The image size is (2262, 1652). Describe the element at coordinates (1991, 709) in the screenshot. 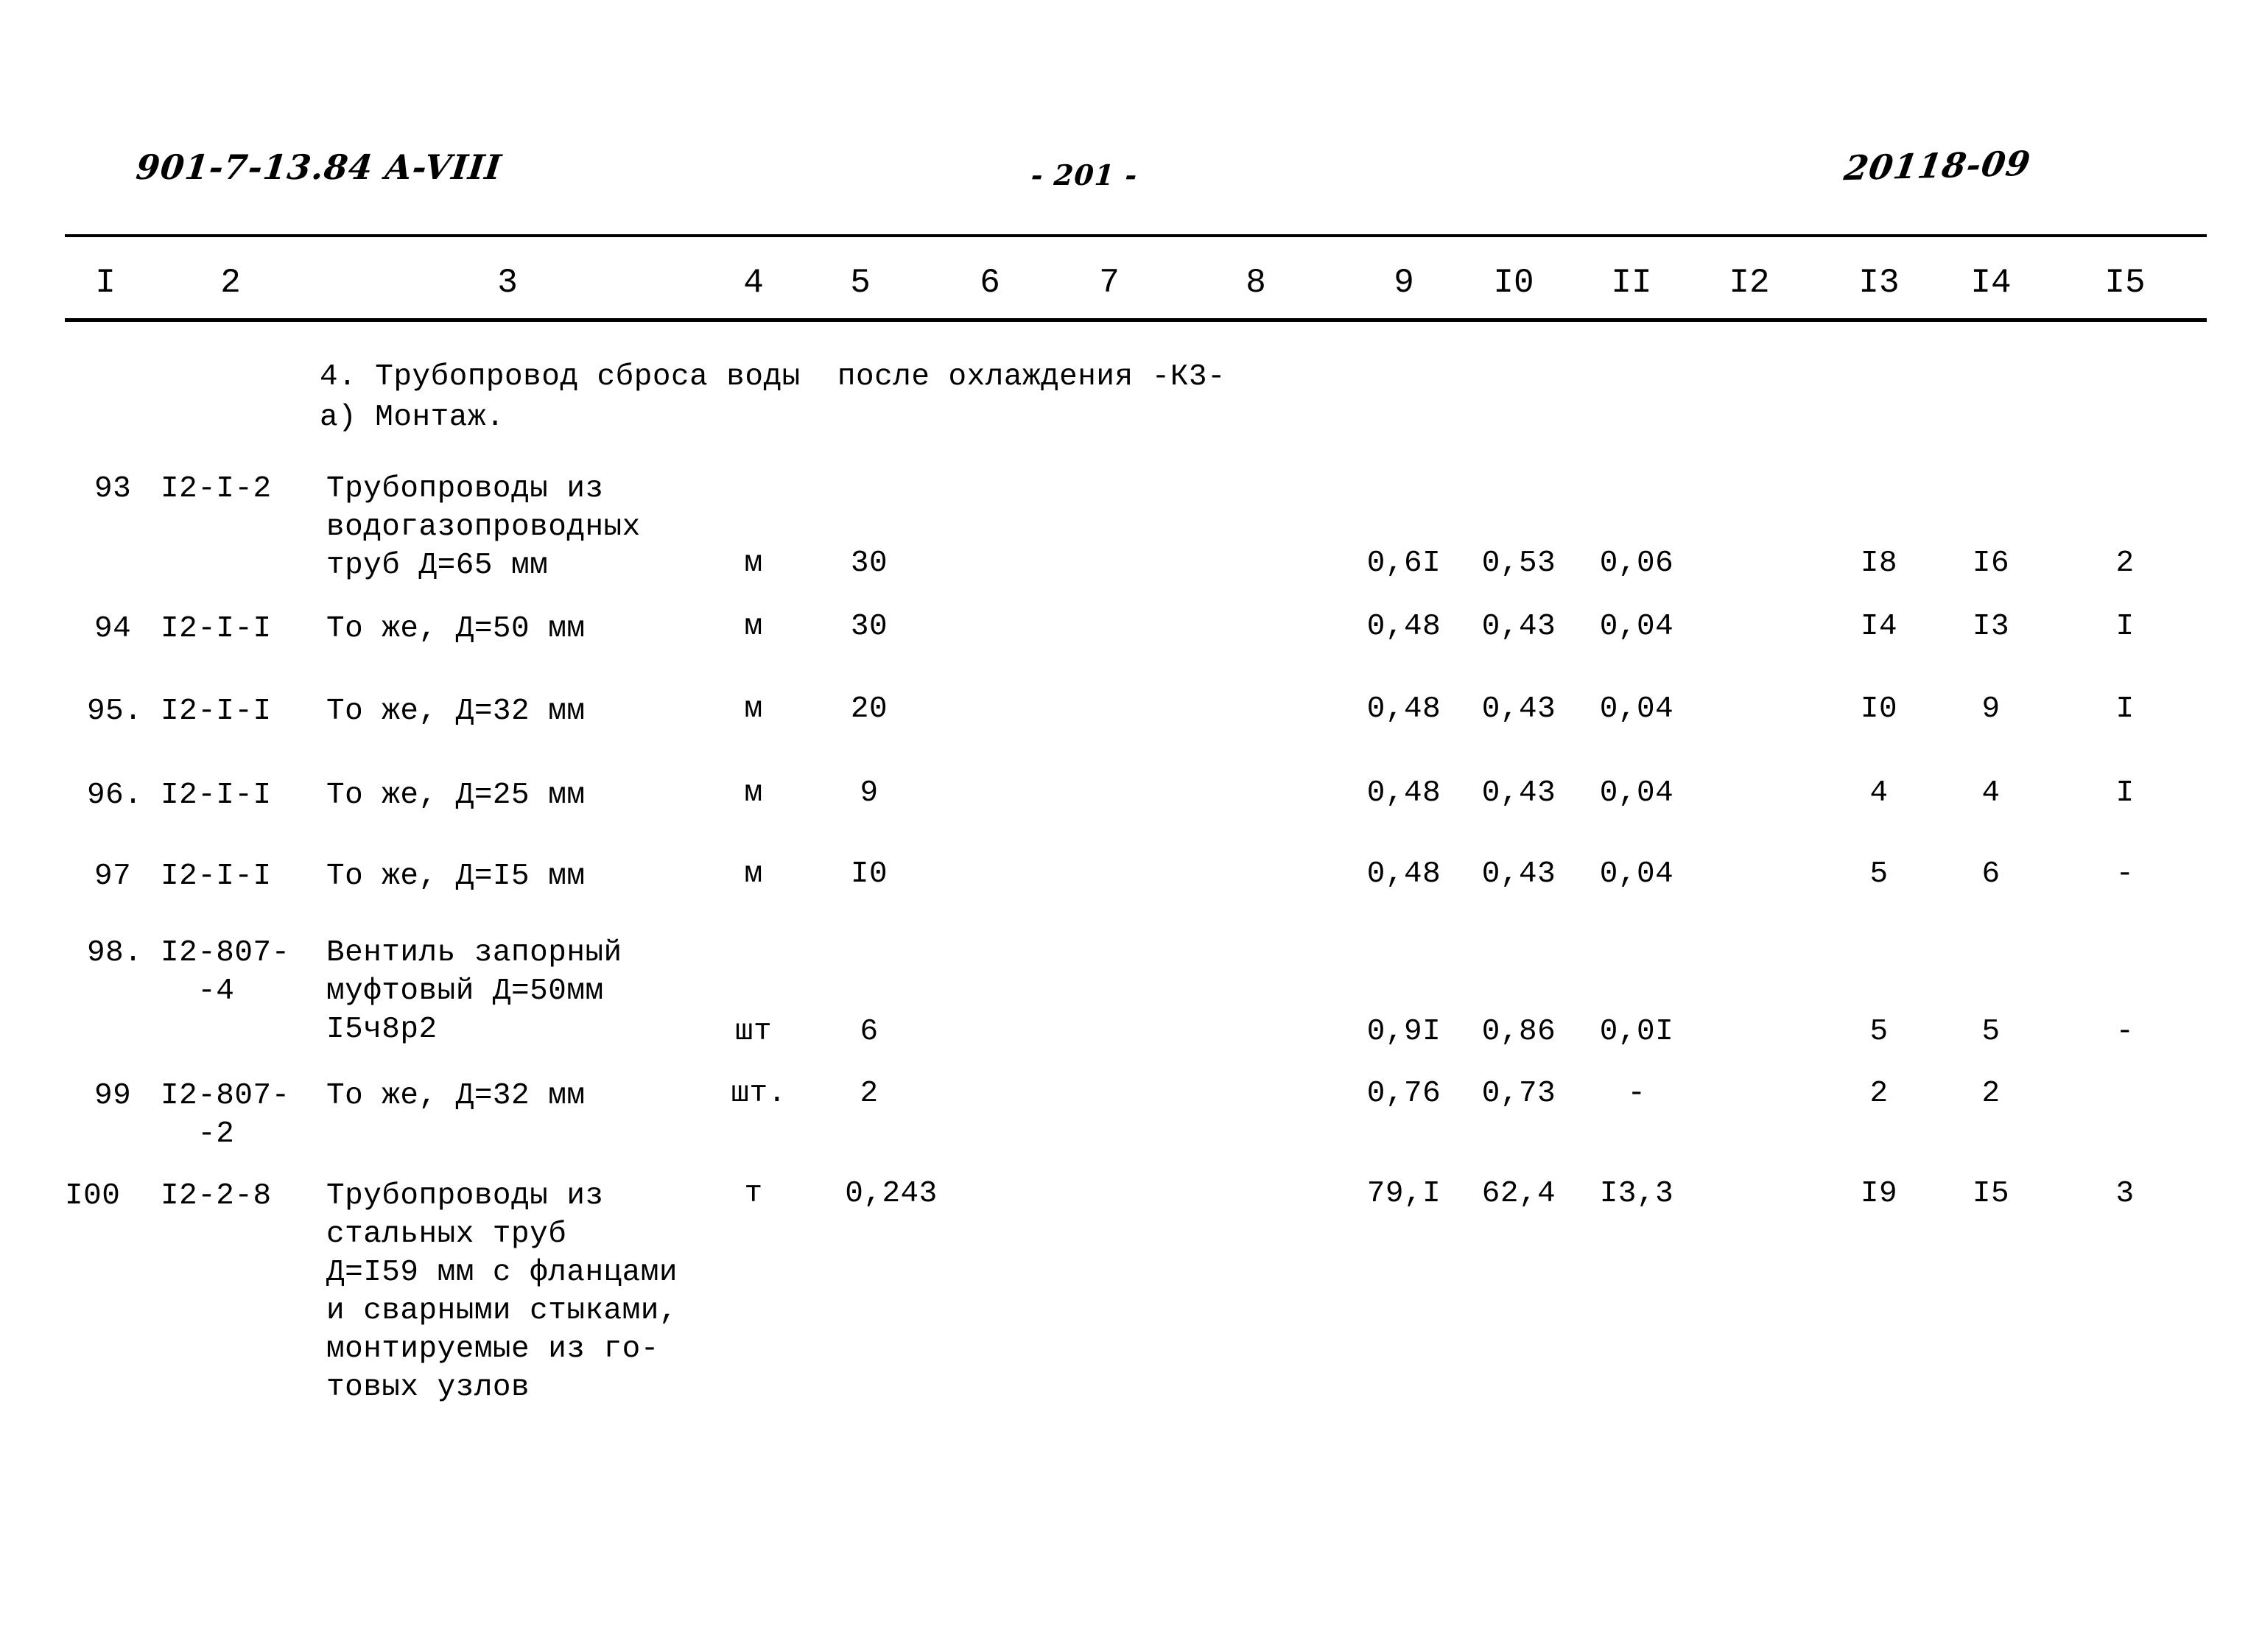

I see `row-col14: 9` at that location.